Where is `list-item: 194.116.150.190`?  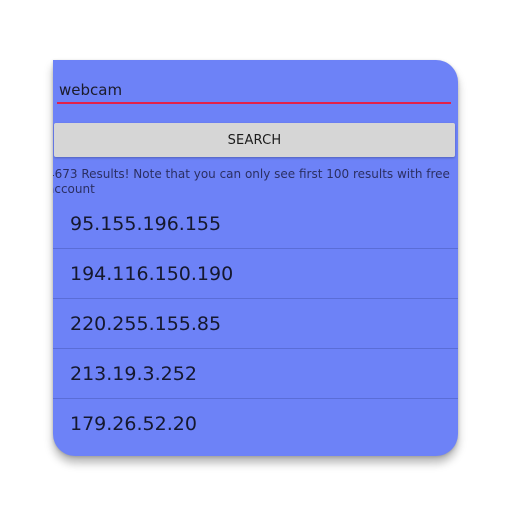 list-item: 194.116.150.190 is located at coordinates (255, 274).